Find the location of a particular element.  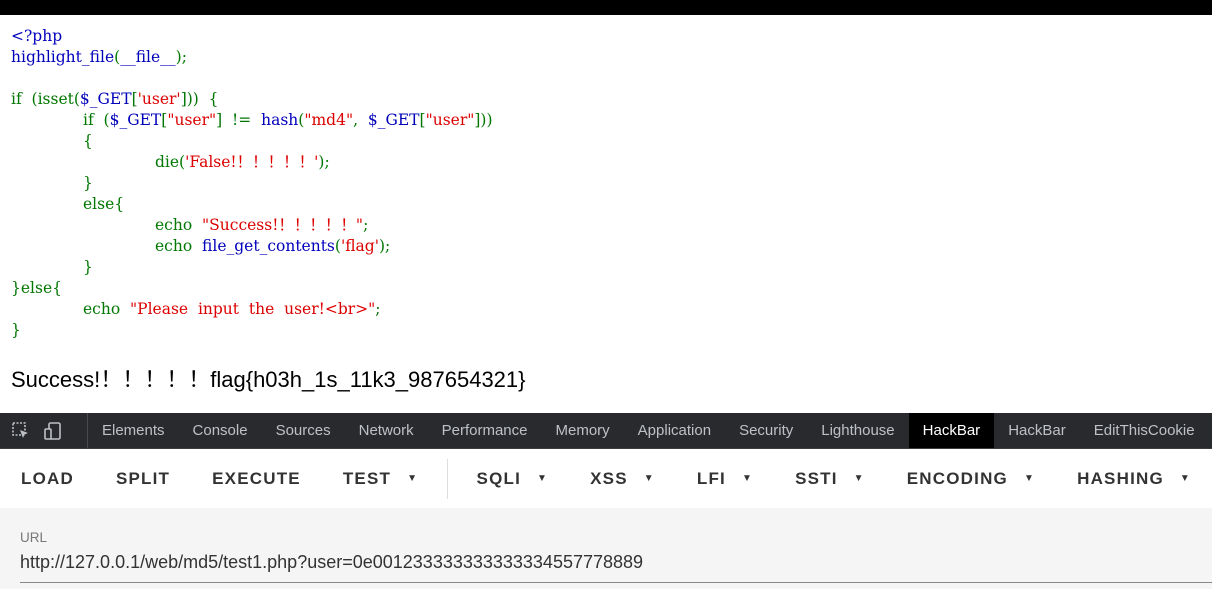

code-token: if (isset( is located at coordinates (45, 99).